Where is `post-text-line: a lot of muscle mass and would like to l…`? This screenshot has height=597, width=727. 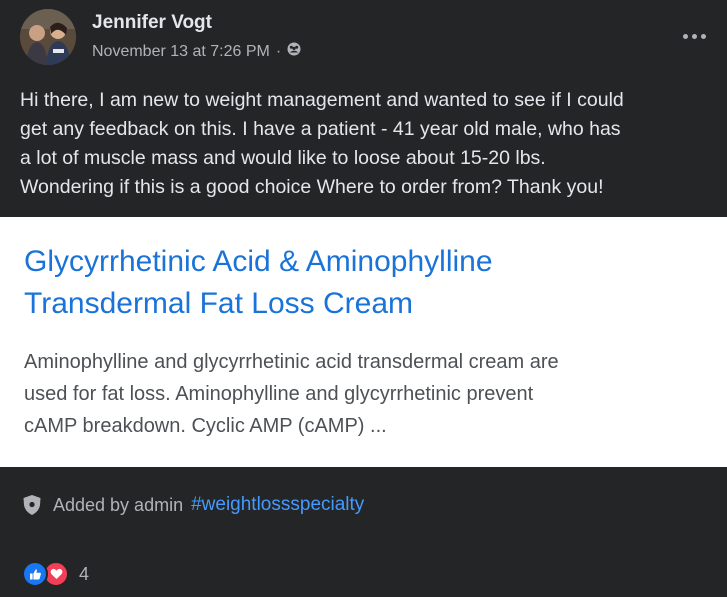
post-text-line: a lot of muscle mass and would like to l… is located at coordinates (283, 158).